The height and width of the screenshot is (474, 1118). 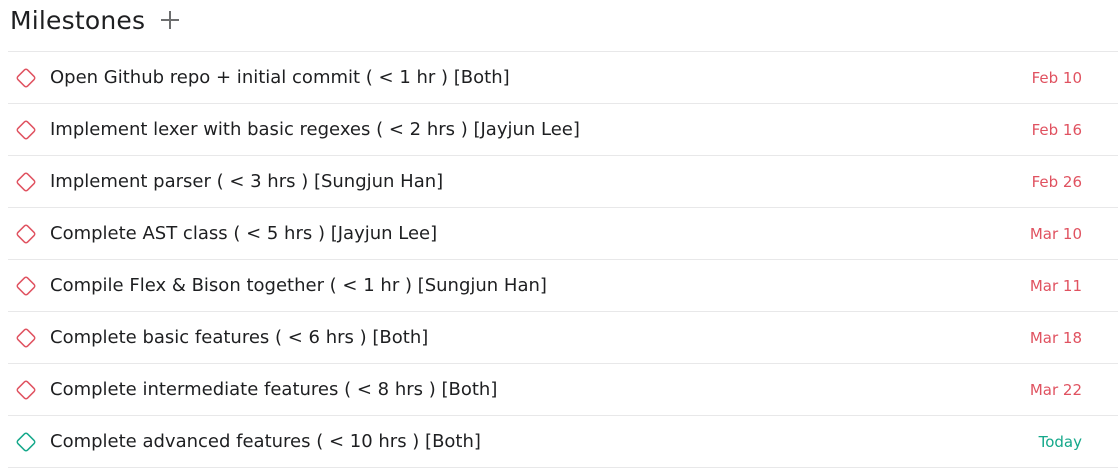 I want to click on milestones-header: Milestones, so click(x=95, y=20).